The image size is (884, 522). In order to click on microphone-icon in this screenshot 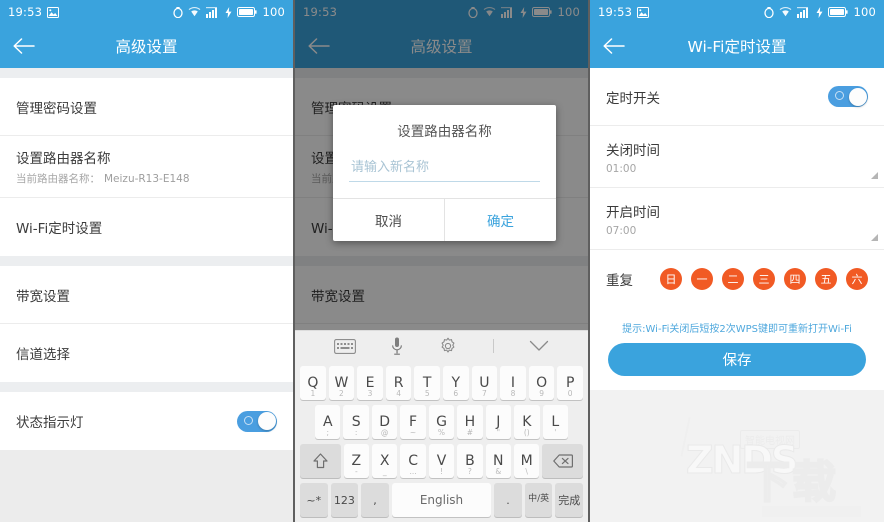, I will do `click(397, 346)`.